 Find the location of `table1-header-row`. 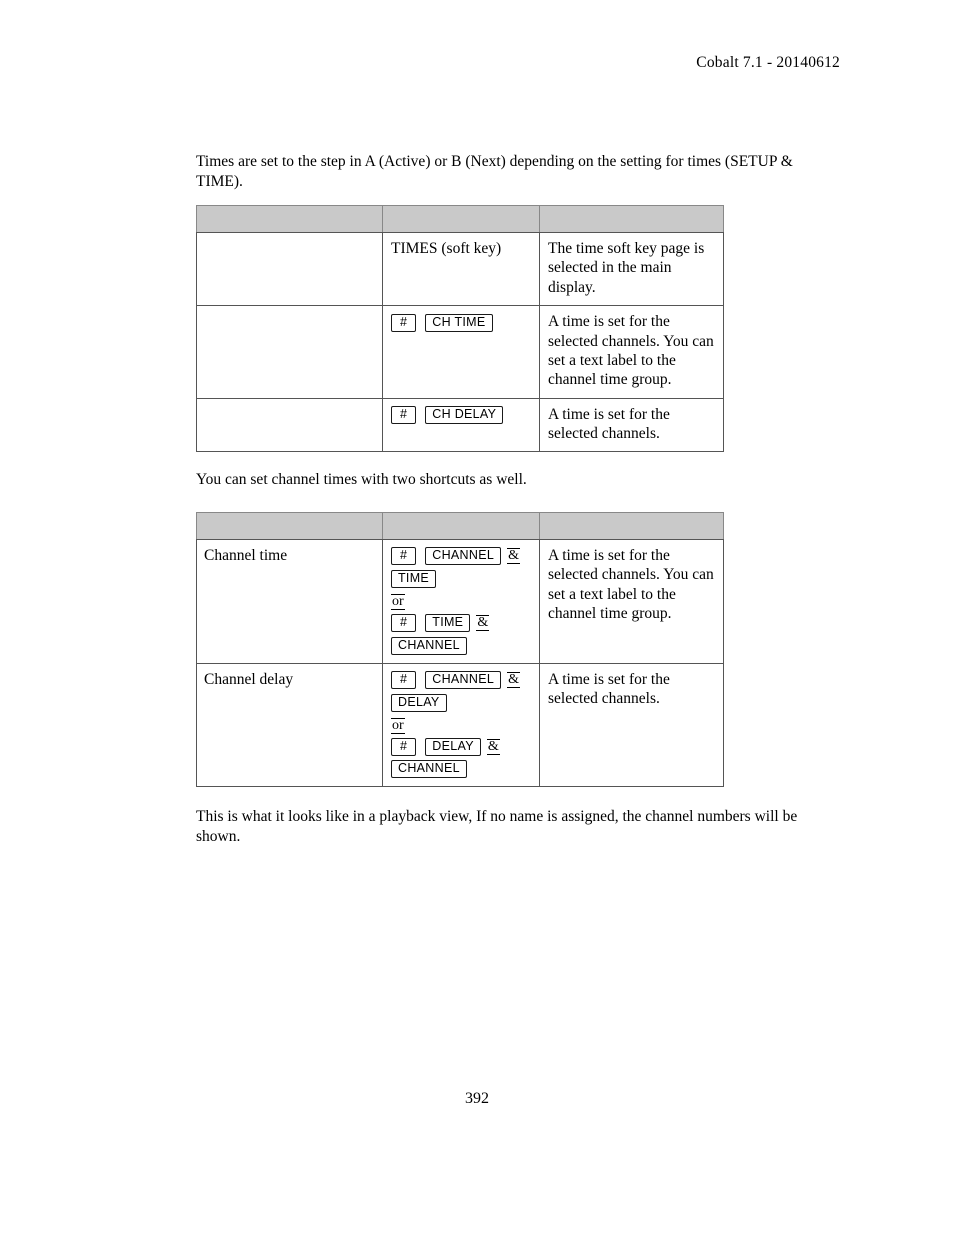

table1-header-row is located at coordinates (460, 219).